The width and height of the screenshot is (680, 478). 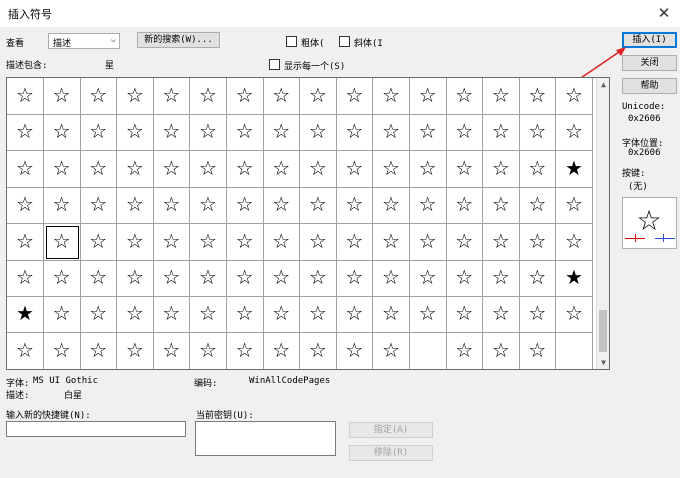 I want to click on view-select: 描述 ⌵, so click(x=84, y=41).